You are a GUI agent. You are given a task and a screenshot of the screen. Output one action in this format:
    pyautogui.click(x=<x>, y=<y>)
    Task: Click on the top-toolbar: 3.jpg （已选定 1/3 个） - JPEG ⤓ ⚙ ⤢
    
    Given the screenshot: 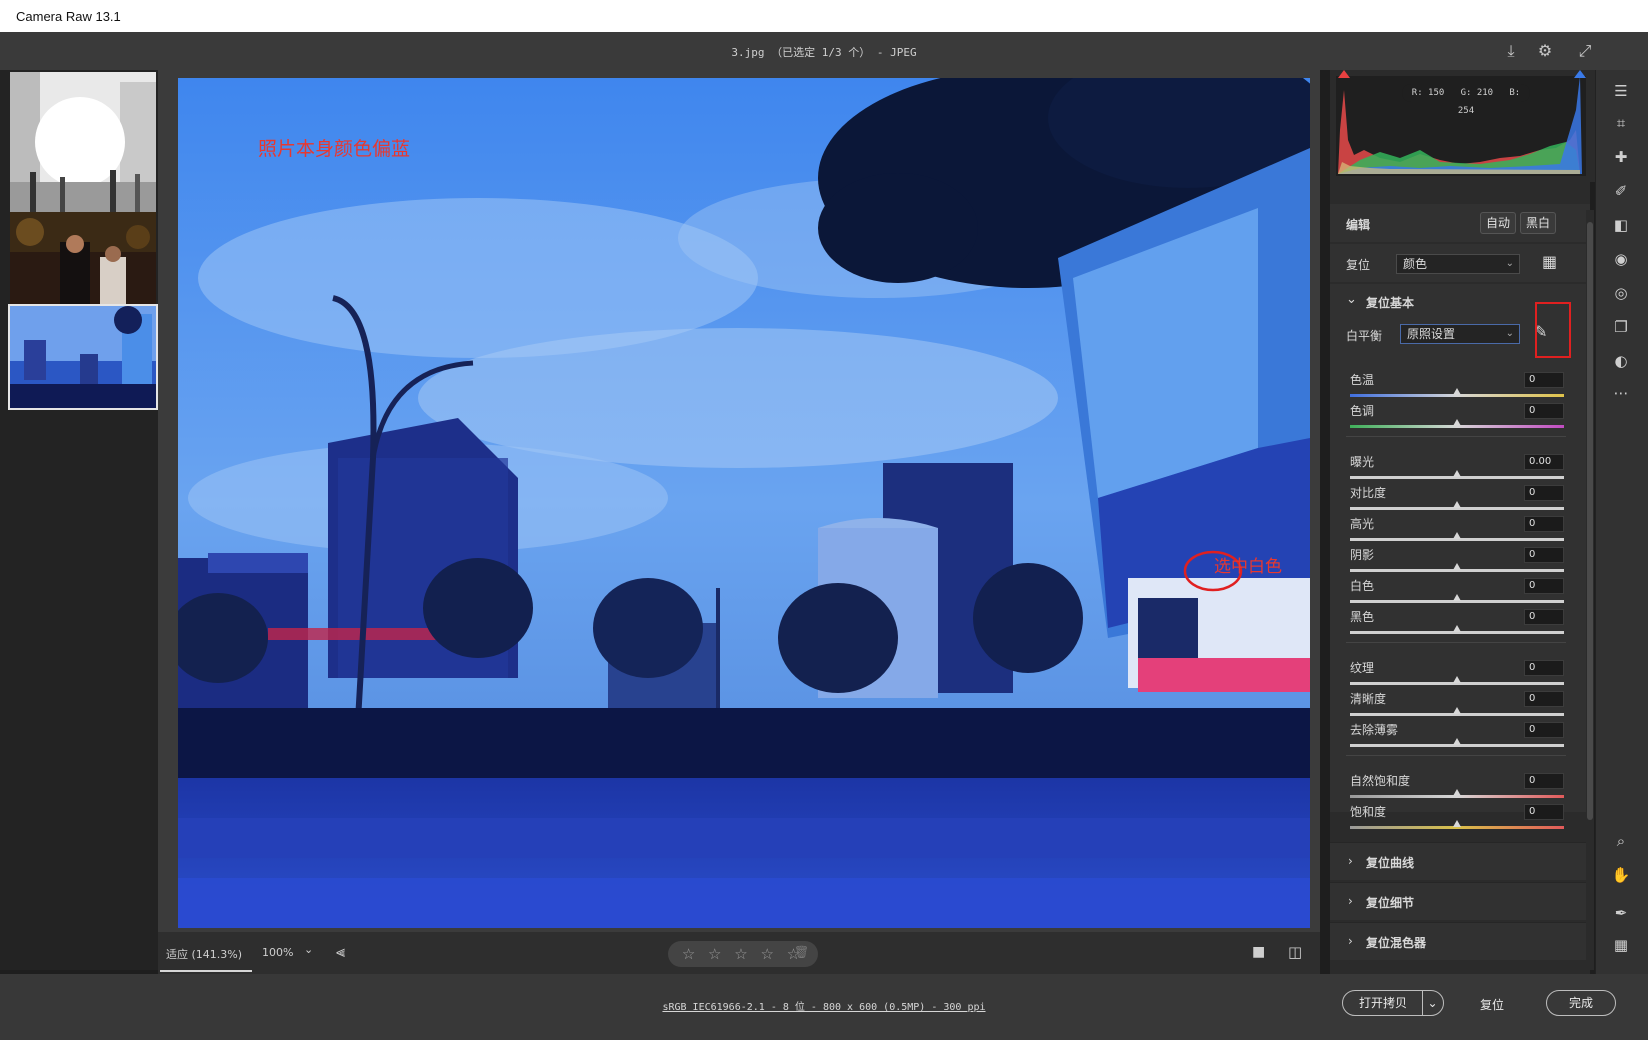 What is the action you would take?
    pyautogui.click(x=824, y=51)
    